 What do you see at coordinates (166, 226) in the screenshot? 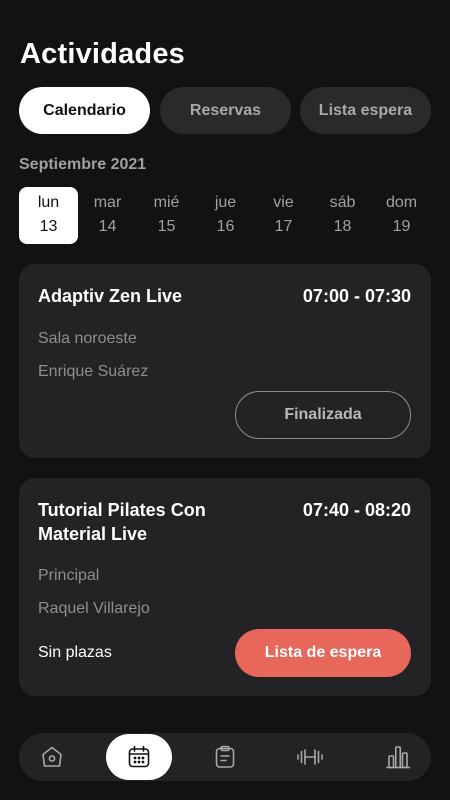
I see `day-number: 15` at bounding box center [166, 226].